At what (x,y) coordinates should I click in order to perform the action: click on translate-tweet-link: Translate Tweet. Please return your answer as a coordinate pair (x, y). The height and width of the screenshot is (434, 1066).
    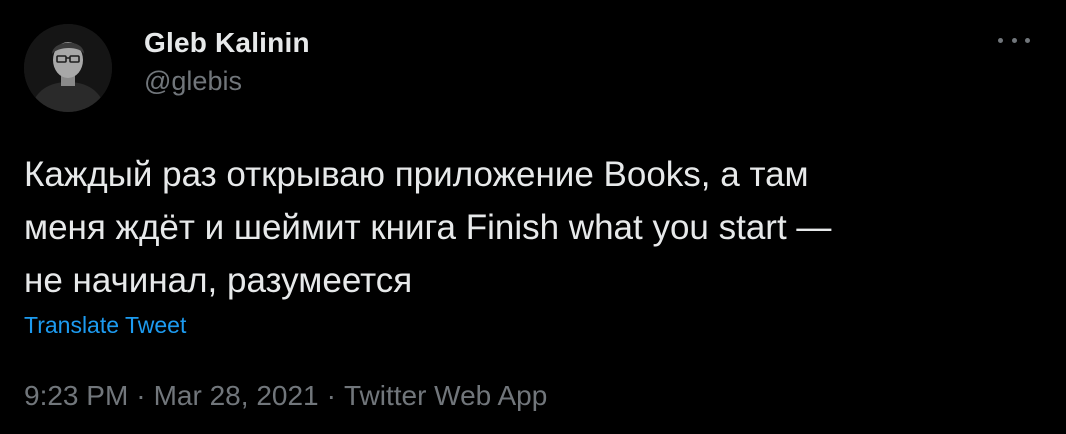
    Looking at the image, I should click on (105, 325).